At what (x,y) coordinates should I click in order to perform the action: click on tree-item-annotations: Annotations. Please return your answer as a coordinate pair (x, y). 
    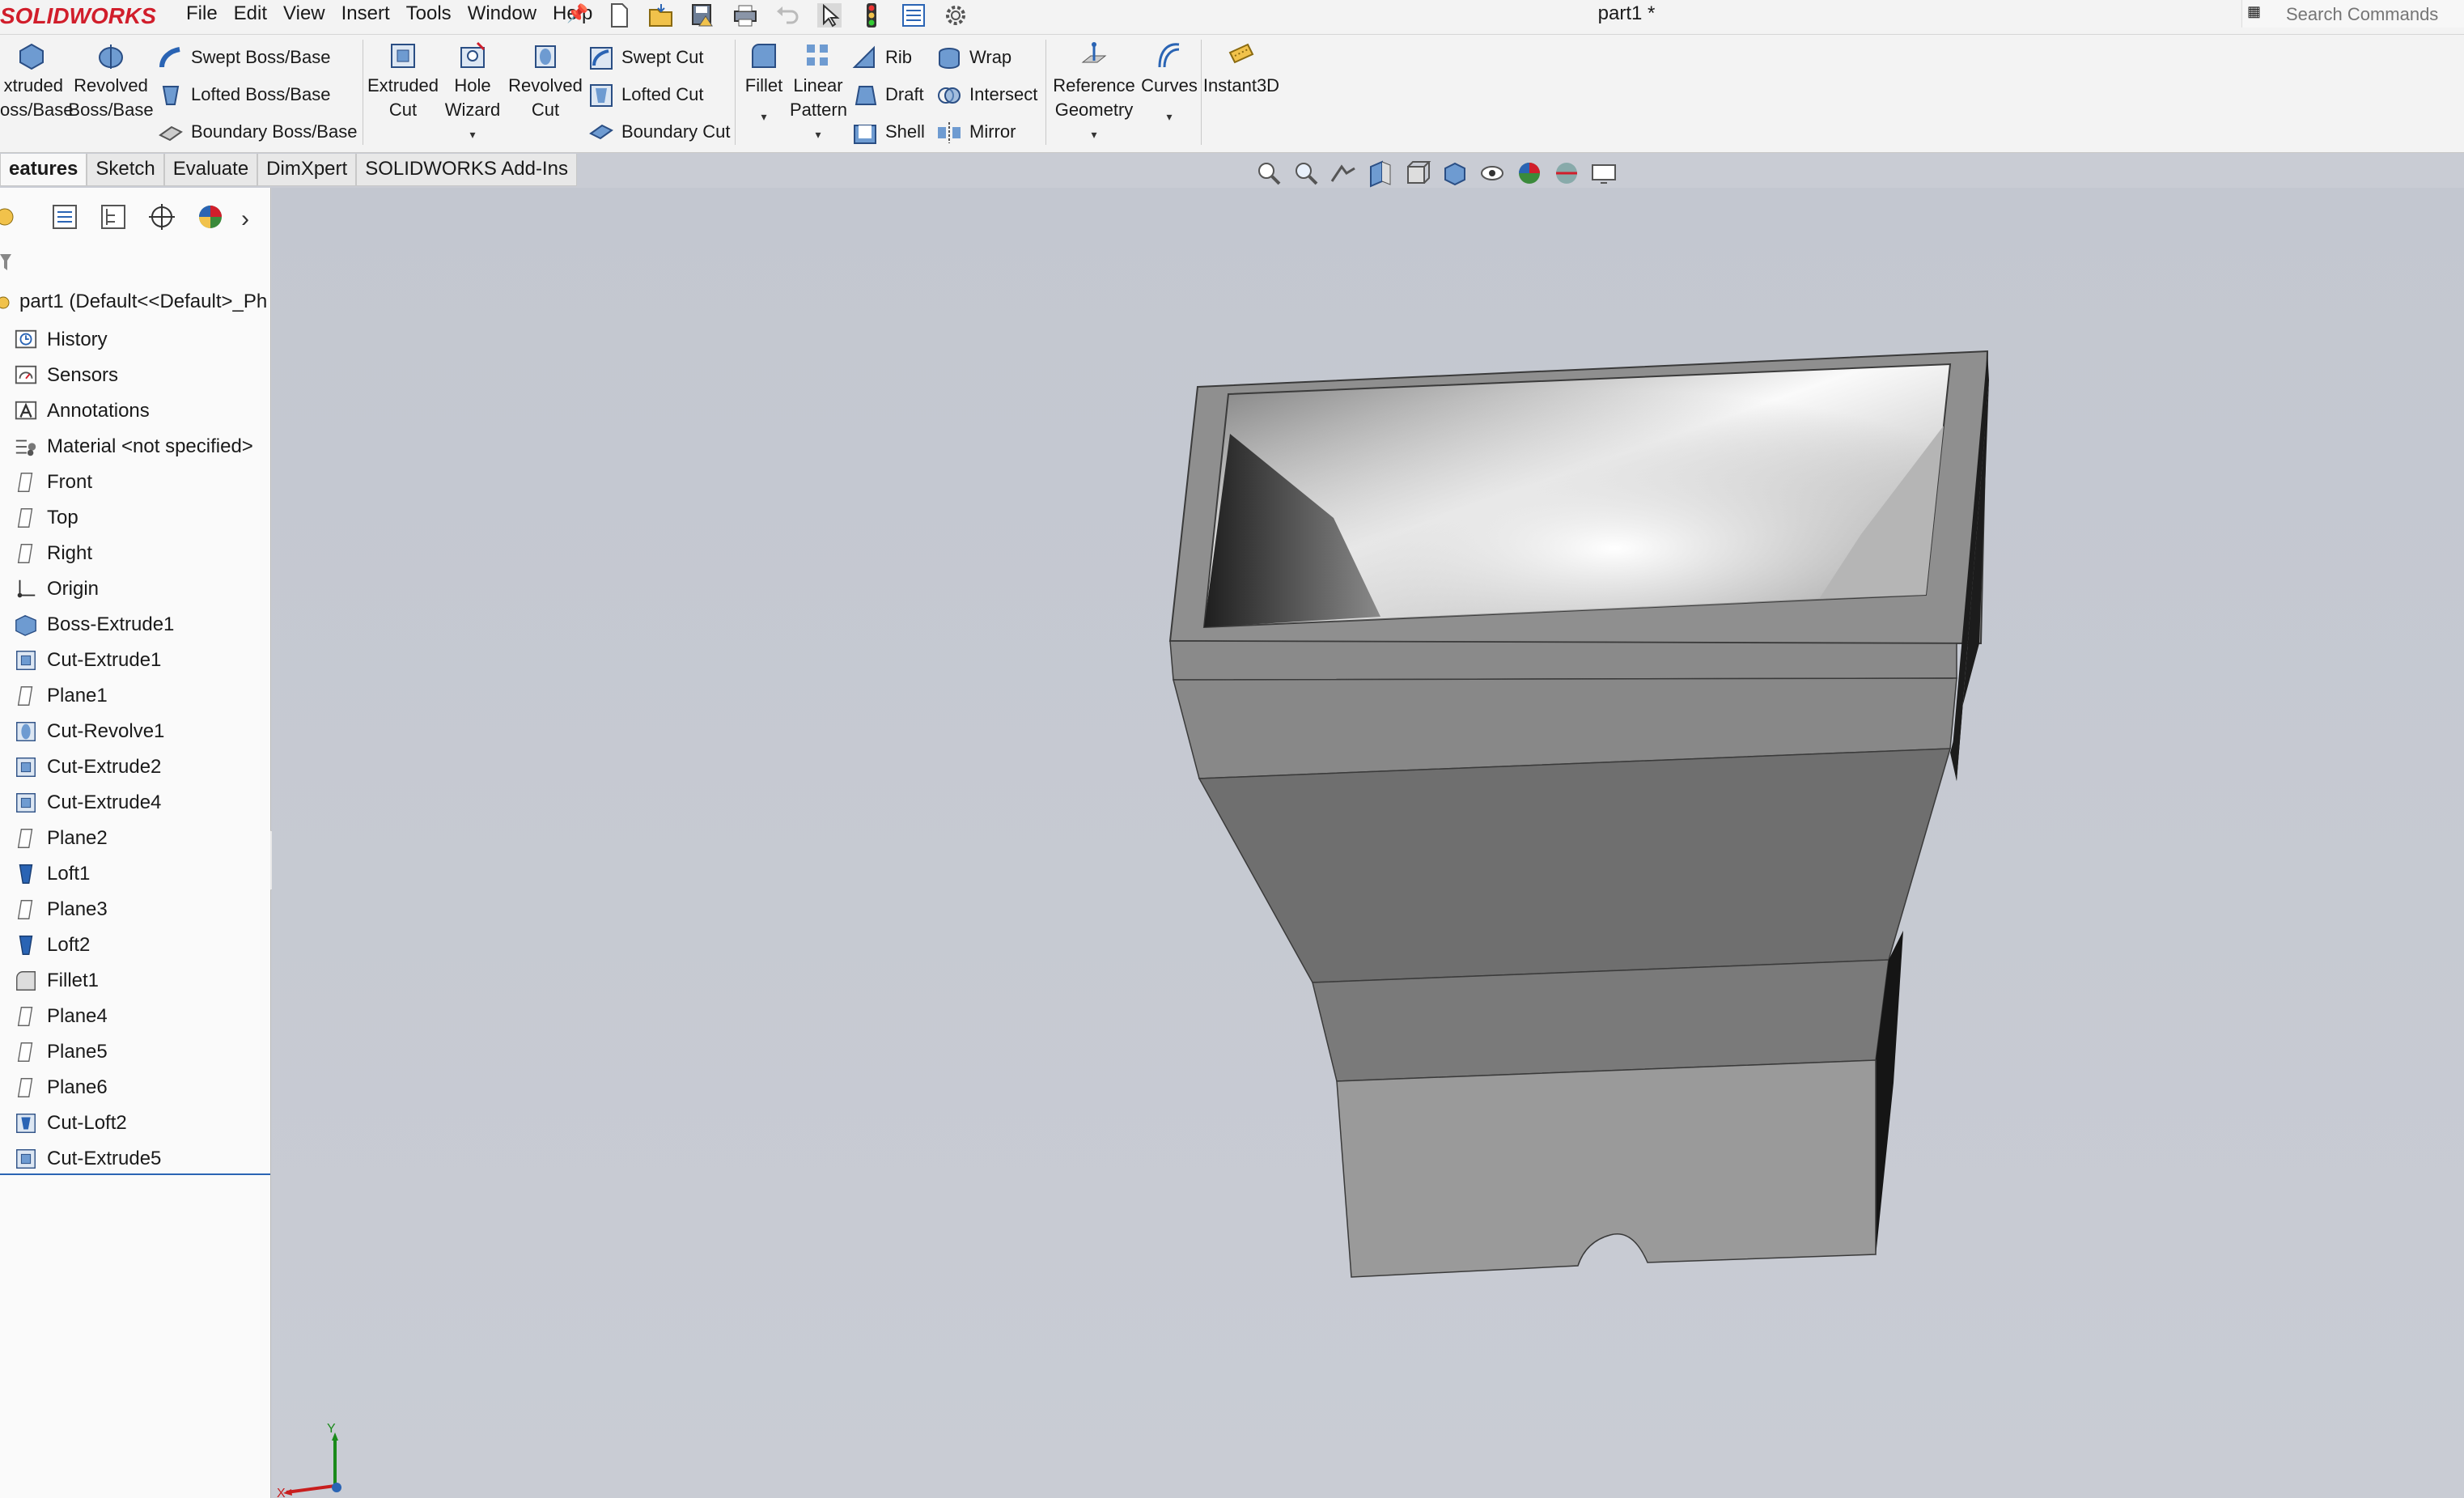
    Looking at the image, I should click on (135, 411).